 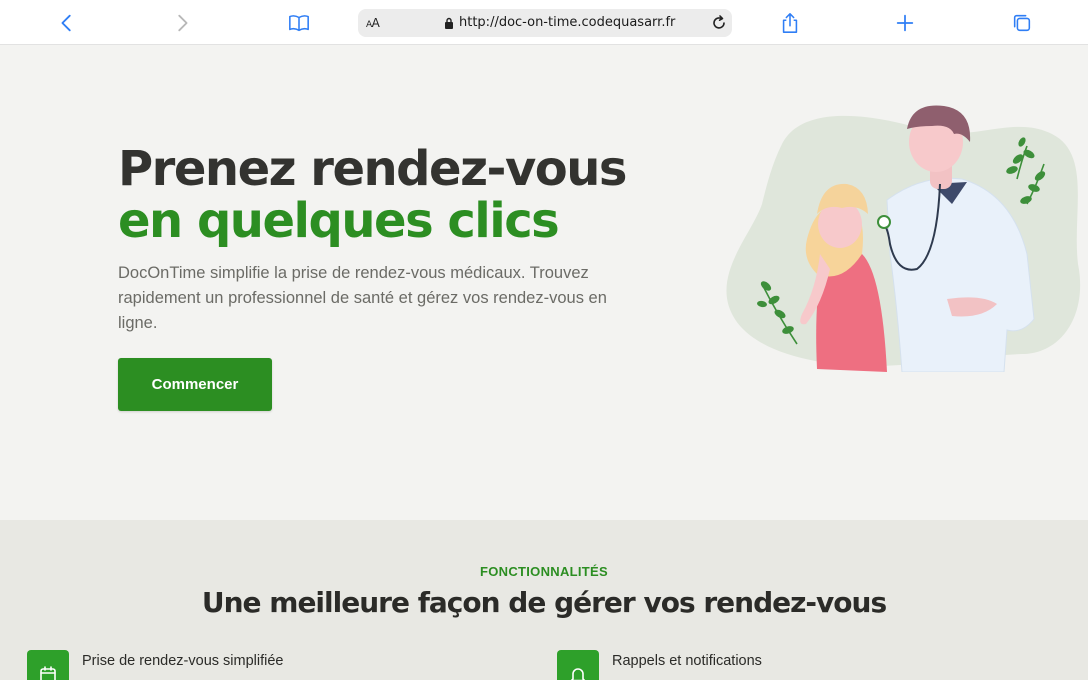 I want to click on start-button: Commencer, so click(x=195, y=384).